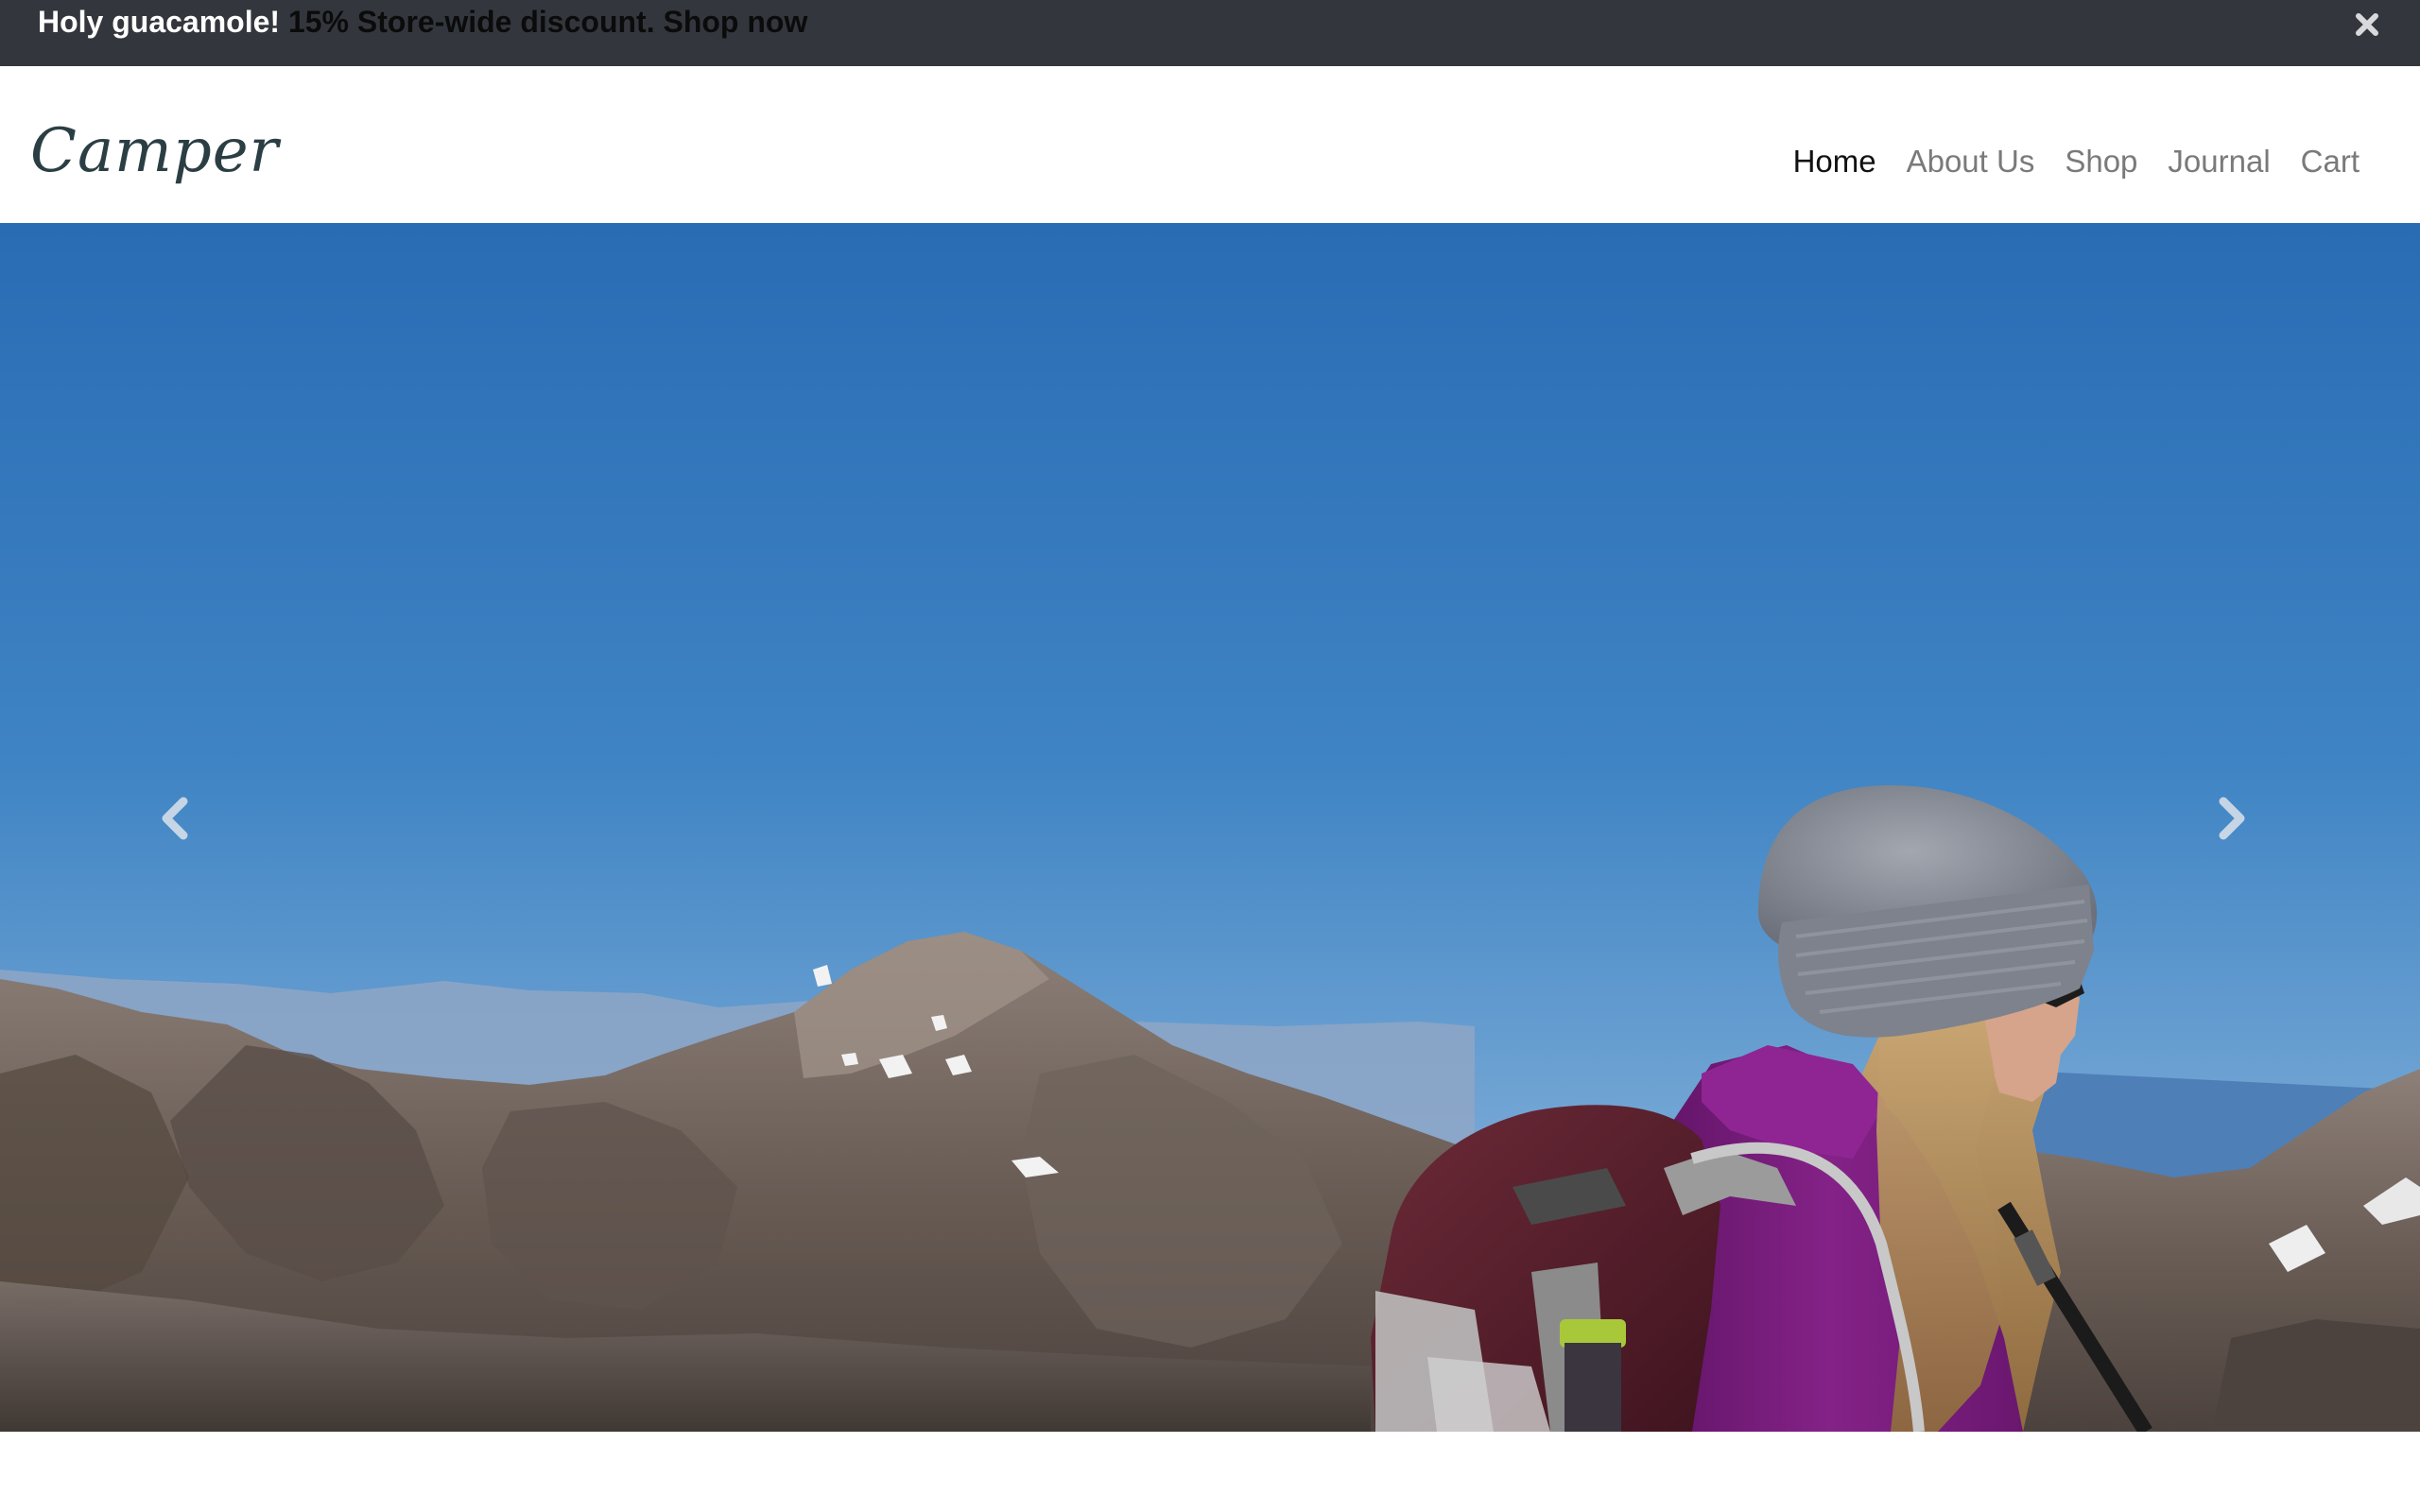  Describe the element at coordinates (2100, 161) in the screenshot. I see `nav-item-shop: Shop` at that location.